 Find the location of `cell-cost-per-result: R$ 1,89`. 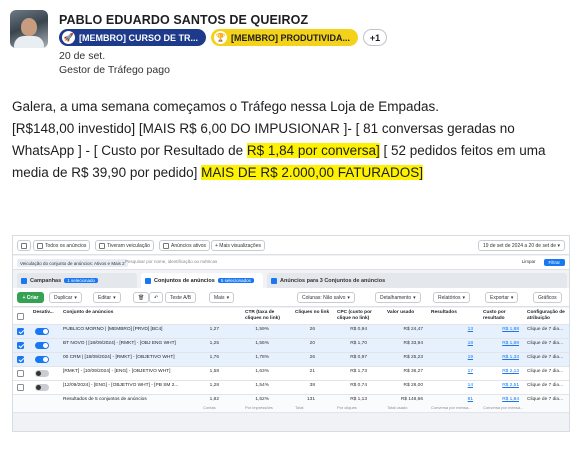

cell-cost-per-result: R$ 1,89 is located at coordinates (501, 345).